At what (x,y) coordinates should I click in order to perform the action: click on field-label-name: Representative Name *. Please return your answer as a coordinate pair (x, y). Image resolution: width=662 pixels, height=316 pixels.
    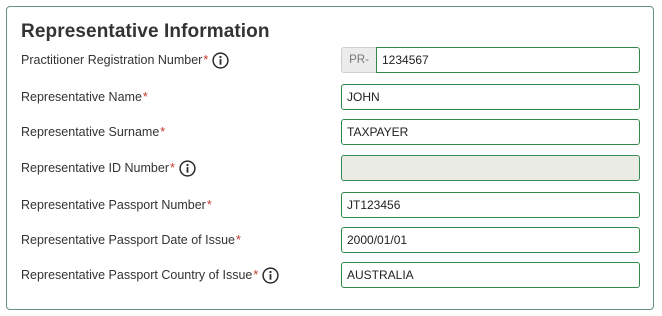
    Looking at the image, I should click on (84, 97).